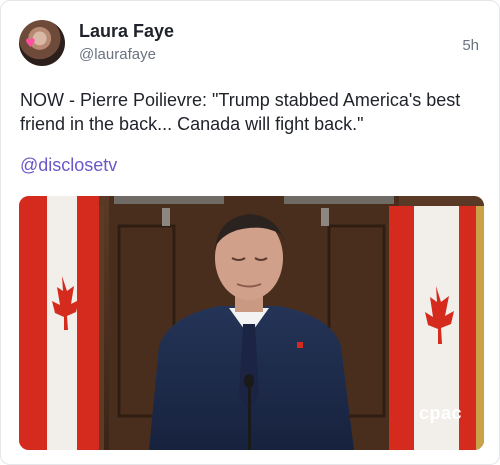  Describe the element at coordinates (30, 43) in the screenshot. I see `heart-icon: ♥` at that location.